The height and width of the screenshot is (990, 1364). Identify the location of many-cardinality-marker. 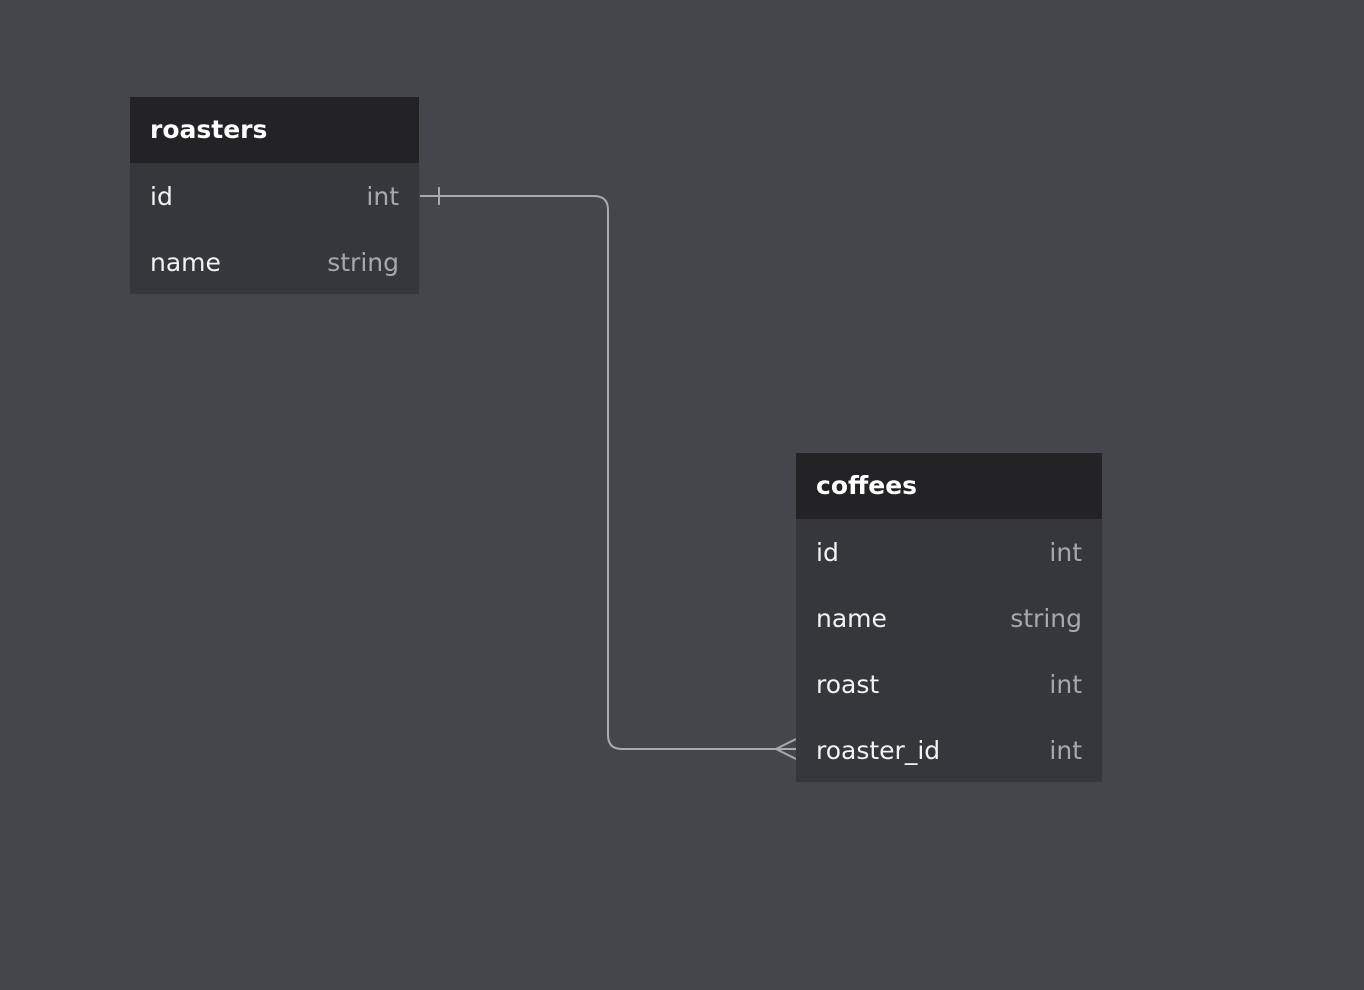
(785, 749).